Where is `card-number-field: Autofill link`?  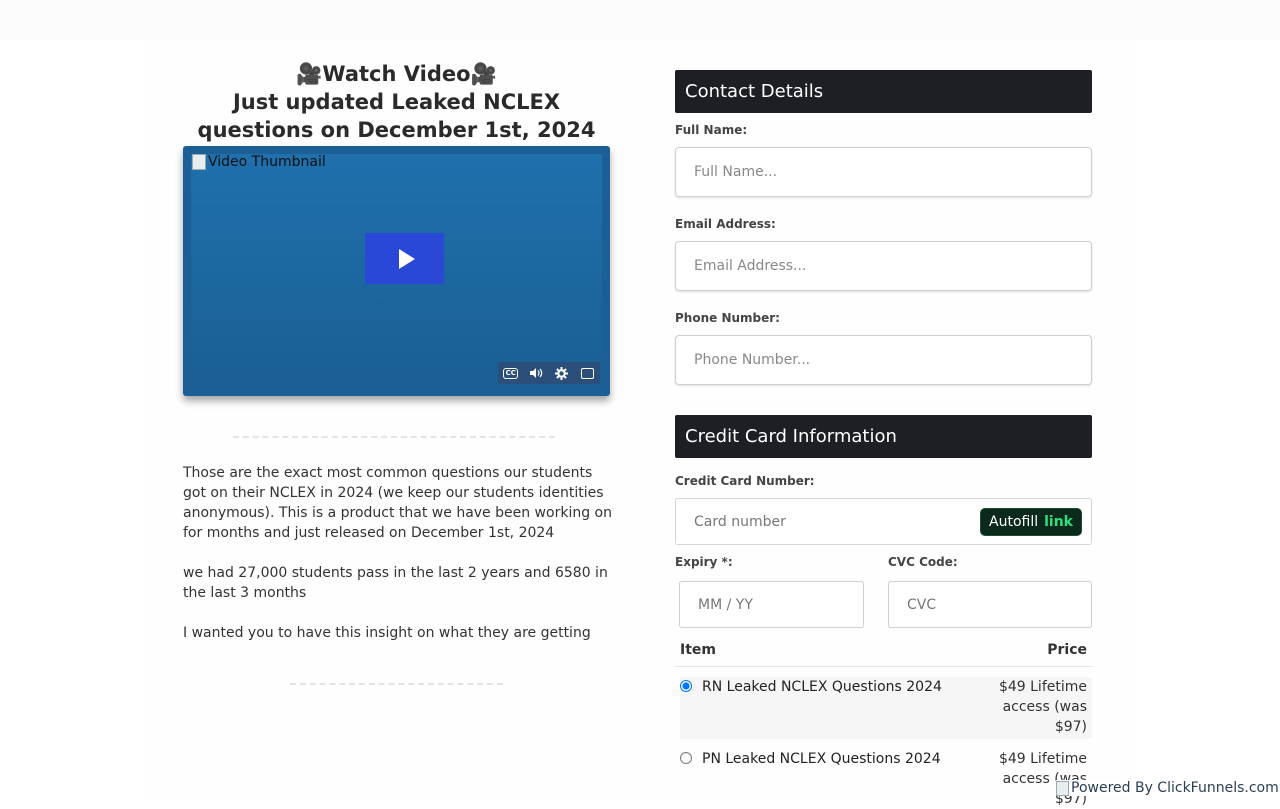
card-number-field: Autofill link is located at coordinates (883, 521).